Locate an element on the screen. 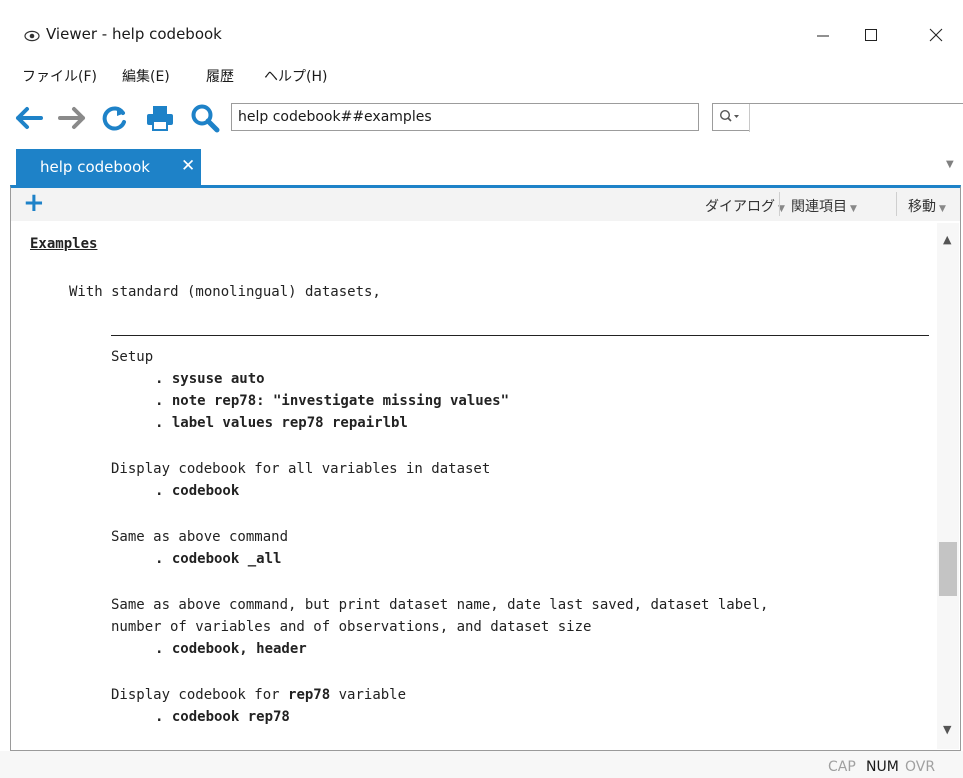 This screenshot has width=963, height=778. tab-close-icon: ✕ is located at coordinates (188, 166).